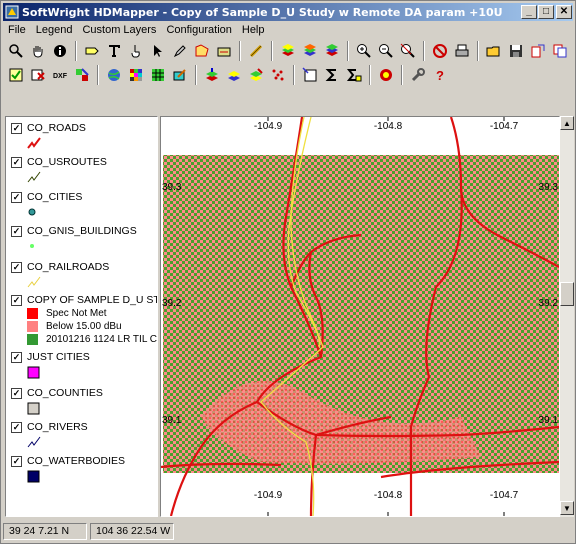  I want to click on minimize-button: _, so click(529, 12).